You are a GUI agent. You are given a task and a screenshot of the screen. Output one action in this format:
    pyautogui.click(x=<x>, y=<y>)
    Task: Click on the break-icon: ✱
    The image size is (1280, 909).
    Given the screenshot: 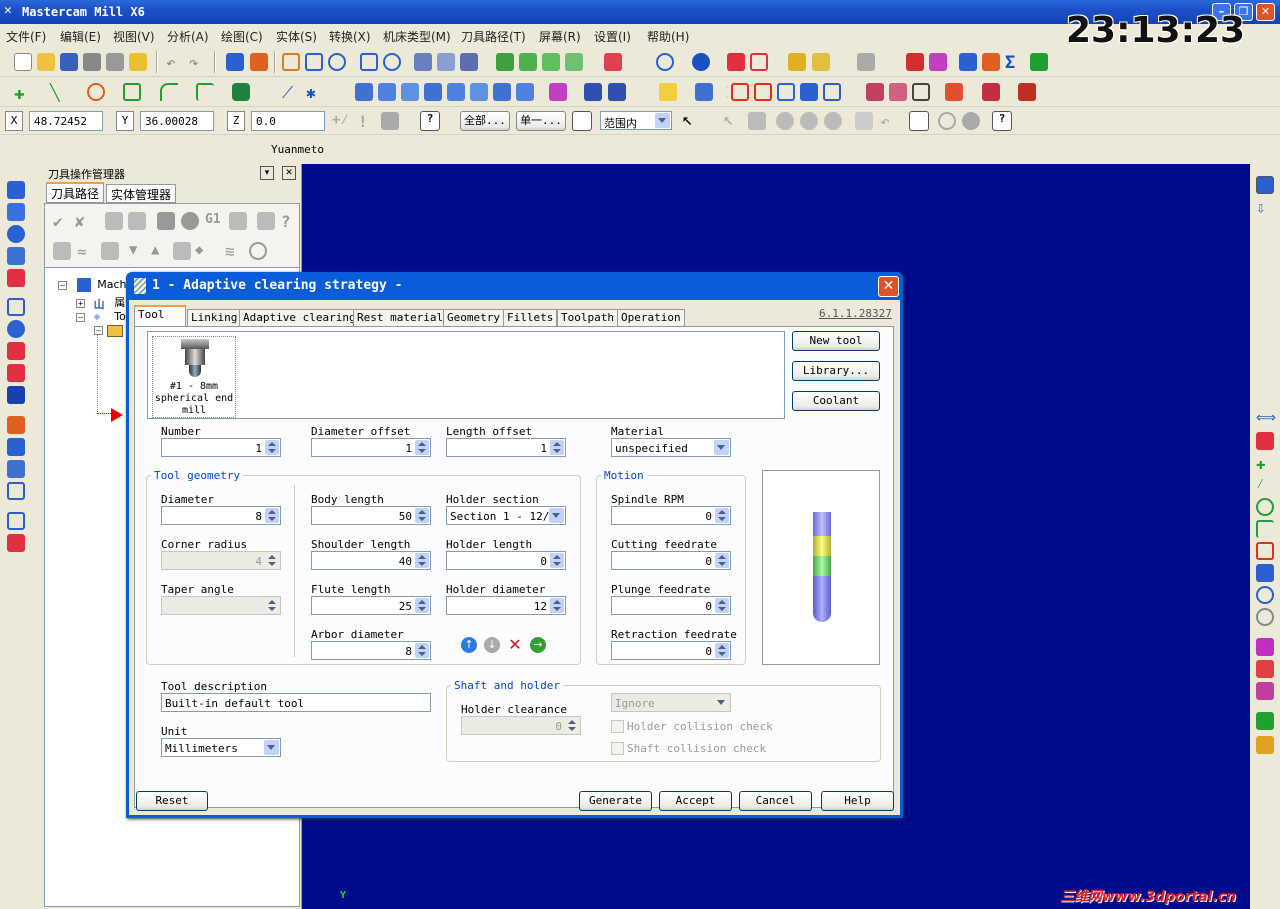 What is the action you would take?
    pyautogui.click(x=315, y=92)
    